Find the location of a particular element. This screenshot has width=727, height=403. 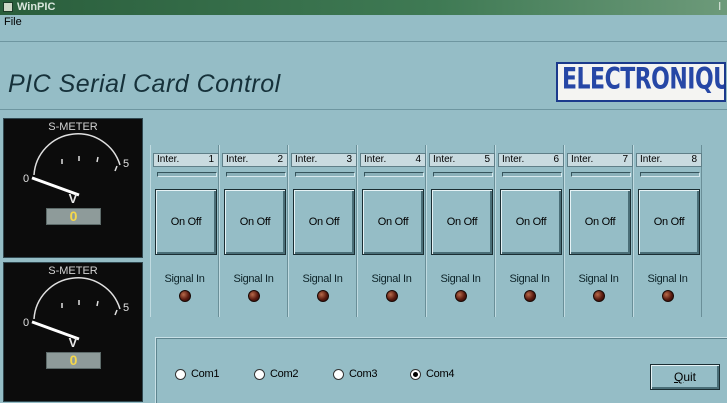

radio-com1: Com1 is located at coordinates (197, 374).